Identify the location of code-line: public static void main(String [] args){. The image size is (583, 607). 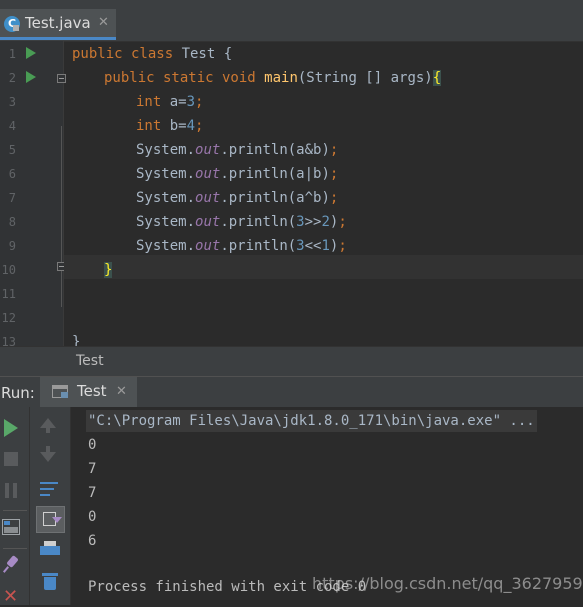
(273, 78).